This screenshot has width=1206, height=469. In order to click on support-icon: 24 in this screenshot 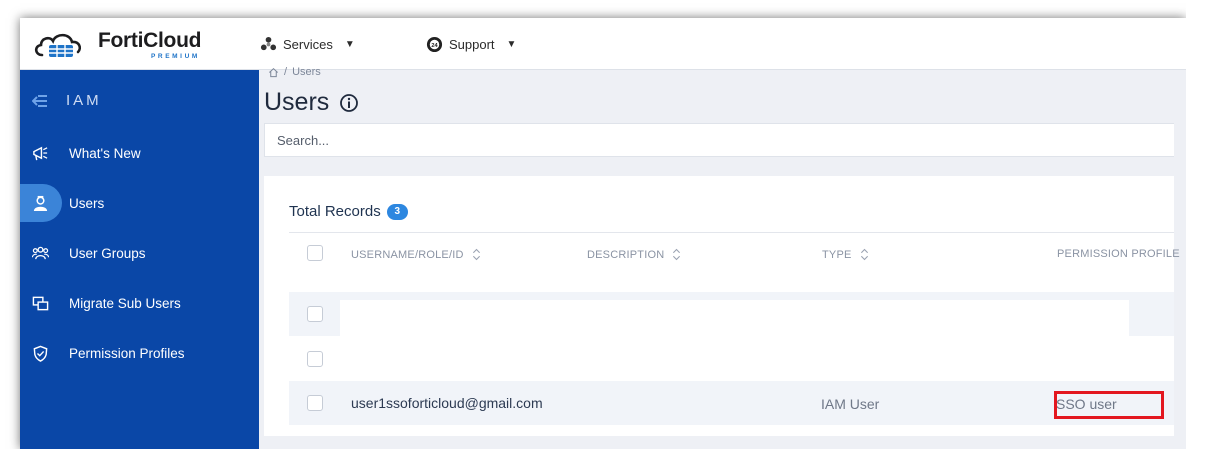, I will do `click(434, 44)`.